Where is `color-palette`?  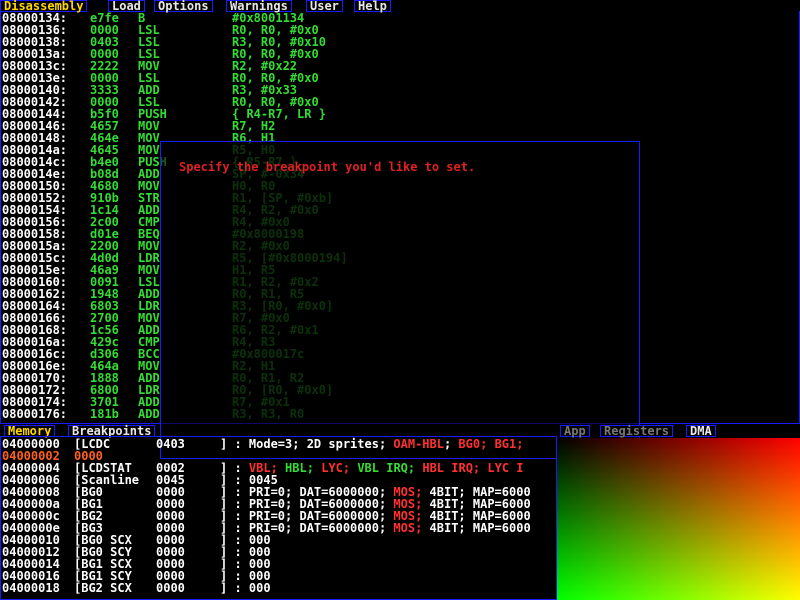
color-palette is located at coordinates (678, 519).